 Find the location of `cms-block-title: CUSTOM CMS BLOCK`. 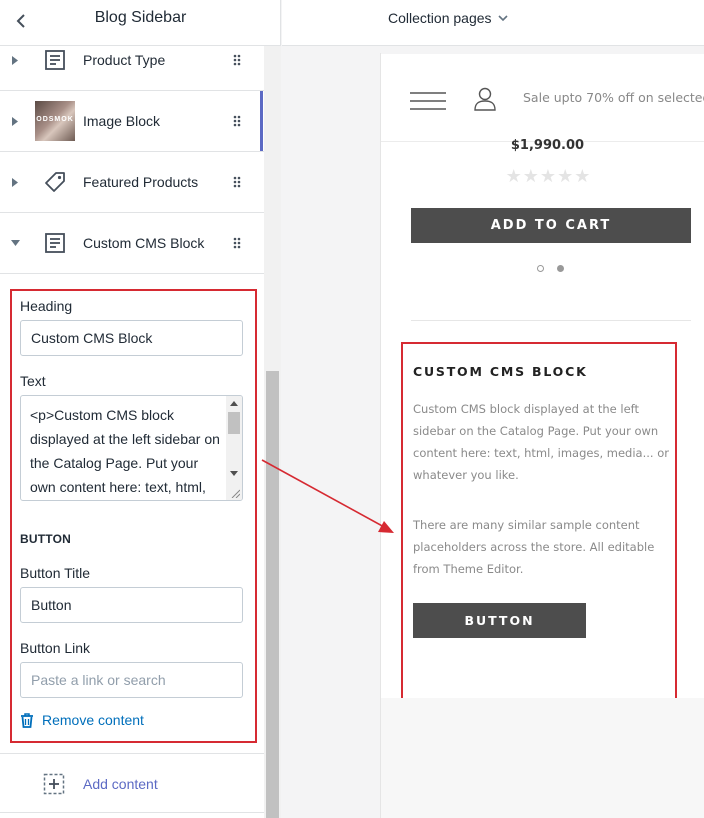

cms-block-title: CUSTOM CMS BLOCK is located at coordinates (500, 371).